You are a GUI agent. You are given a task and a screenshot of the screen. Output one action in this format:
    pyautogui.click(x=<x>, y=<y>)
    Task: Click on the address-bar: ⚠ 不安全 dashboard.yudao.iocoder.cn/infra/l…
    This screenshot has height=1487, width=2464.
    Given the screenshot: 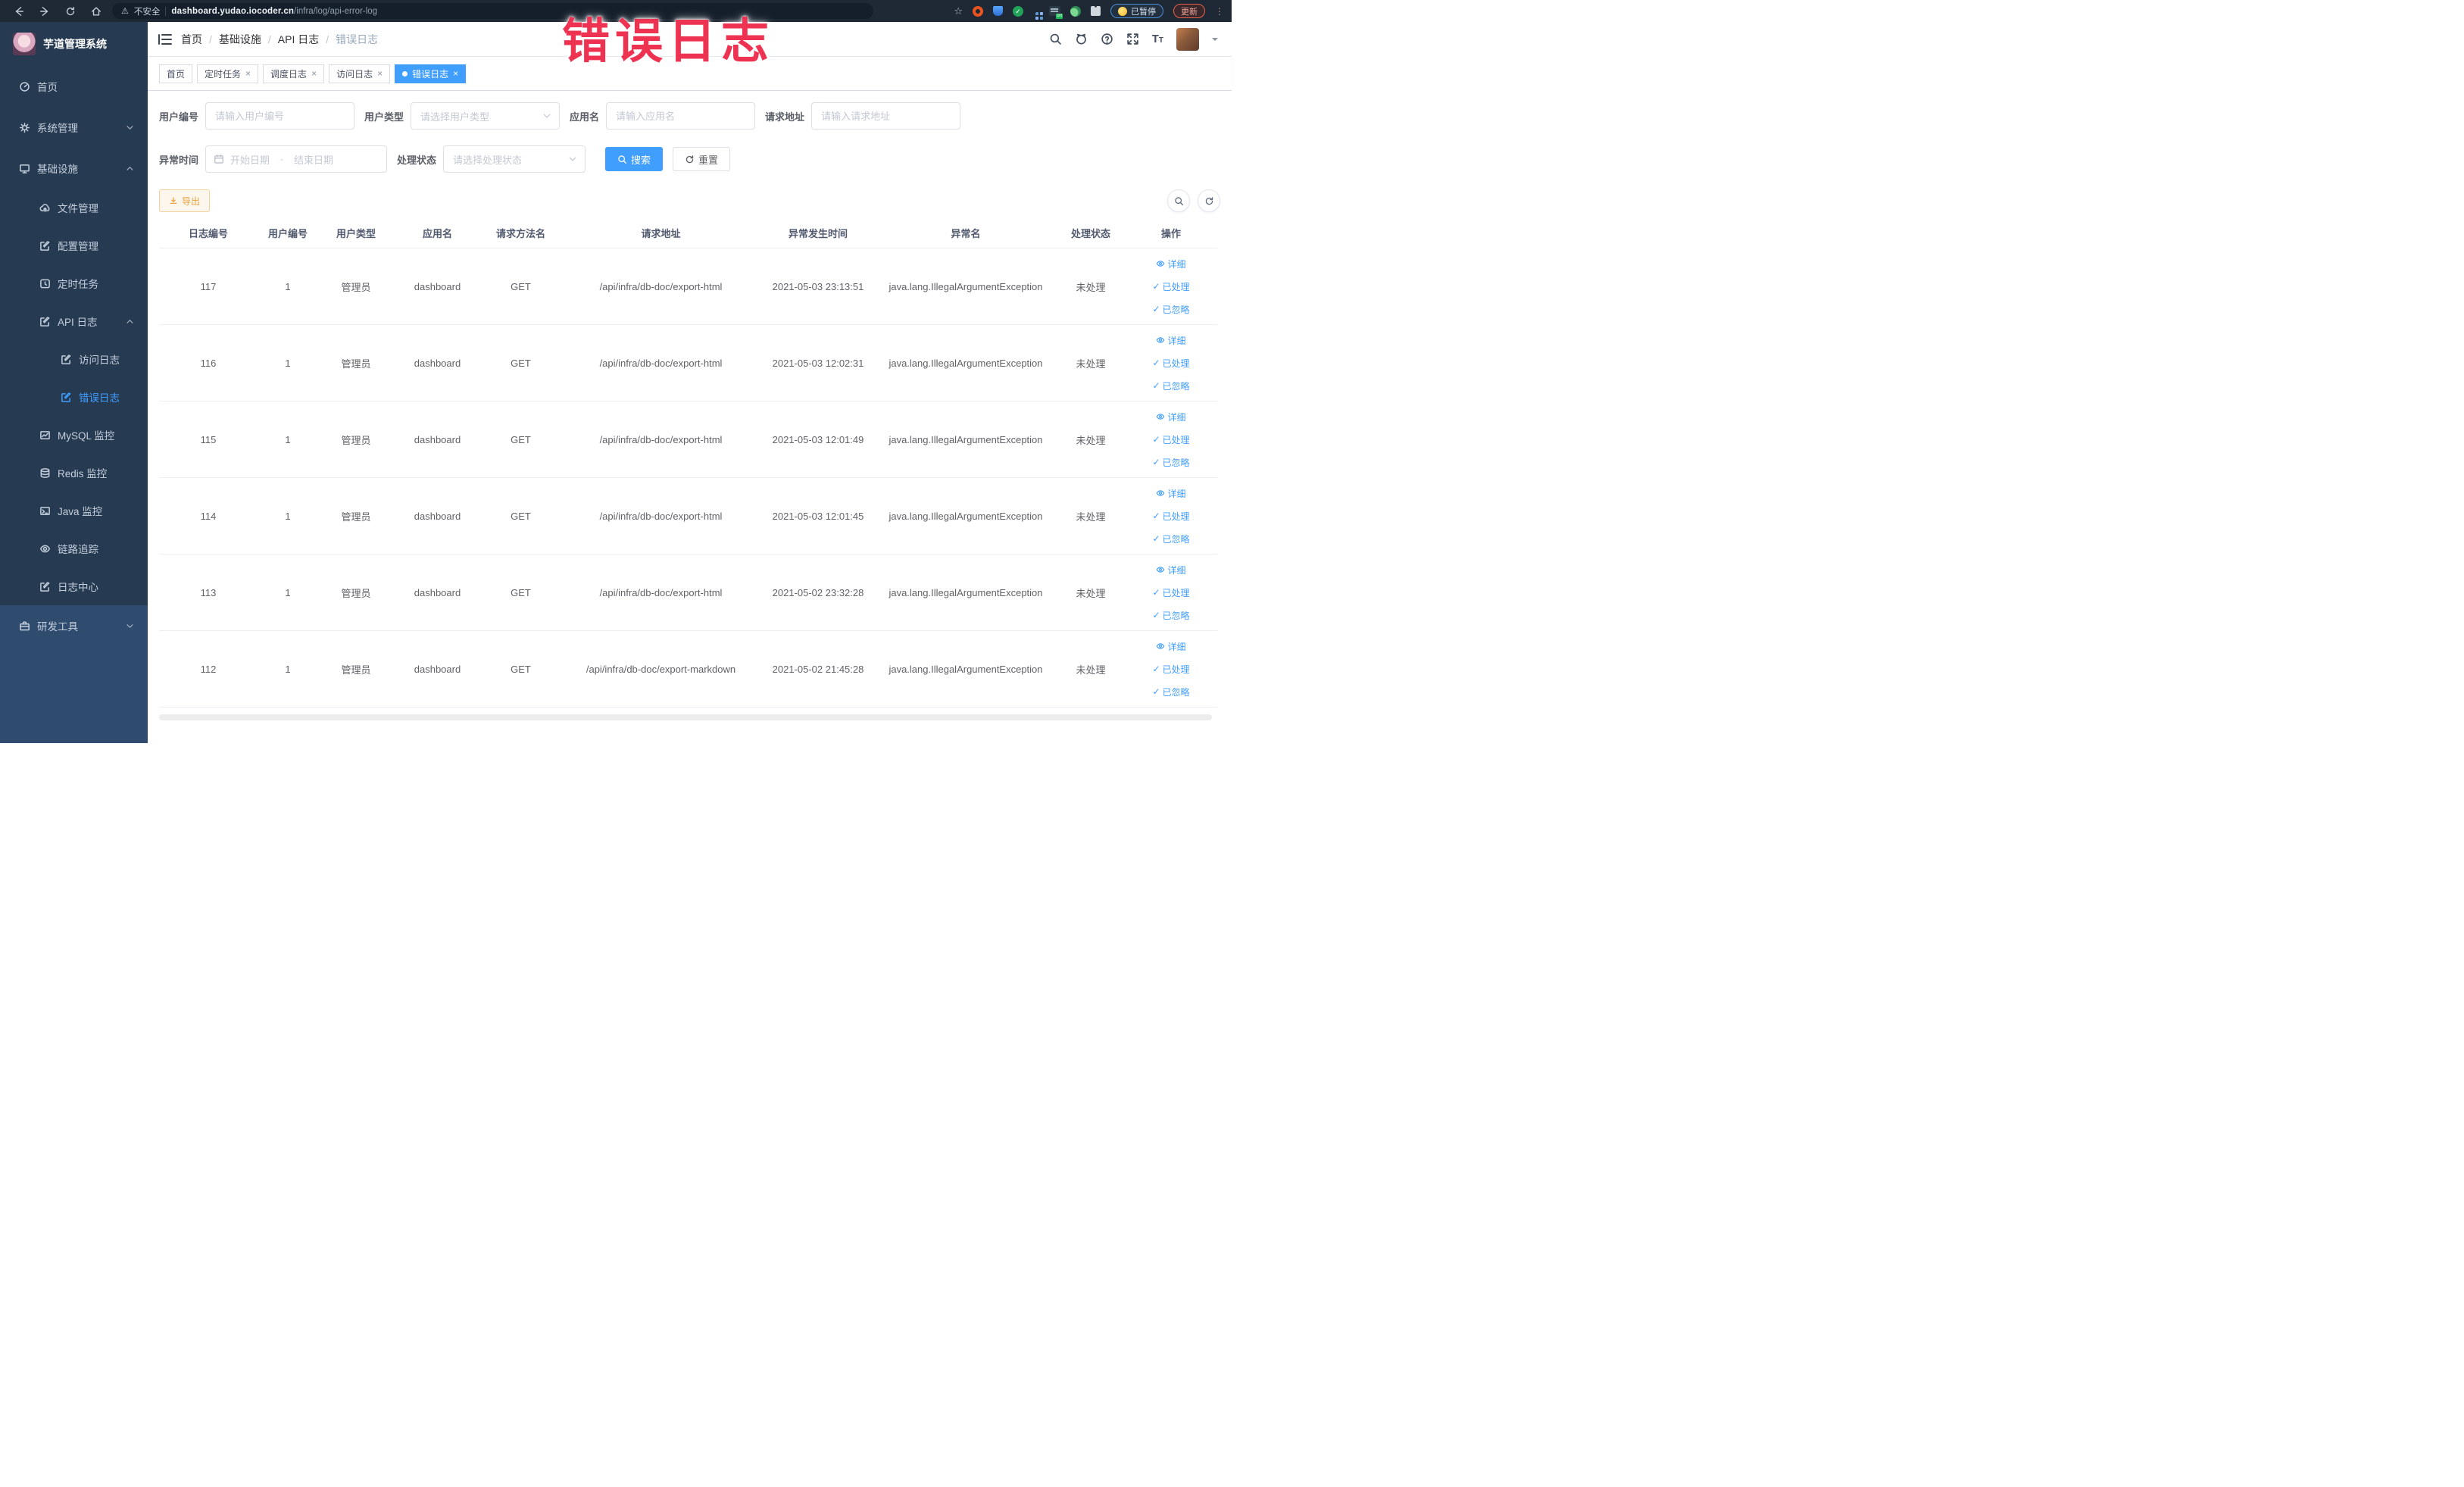 What is the action you would take?
    pyautogui.click(x=492, y=11)
    